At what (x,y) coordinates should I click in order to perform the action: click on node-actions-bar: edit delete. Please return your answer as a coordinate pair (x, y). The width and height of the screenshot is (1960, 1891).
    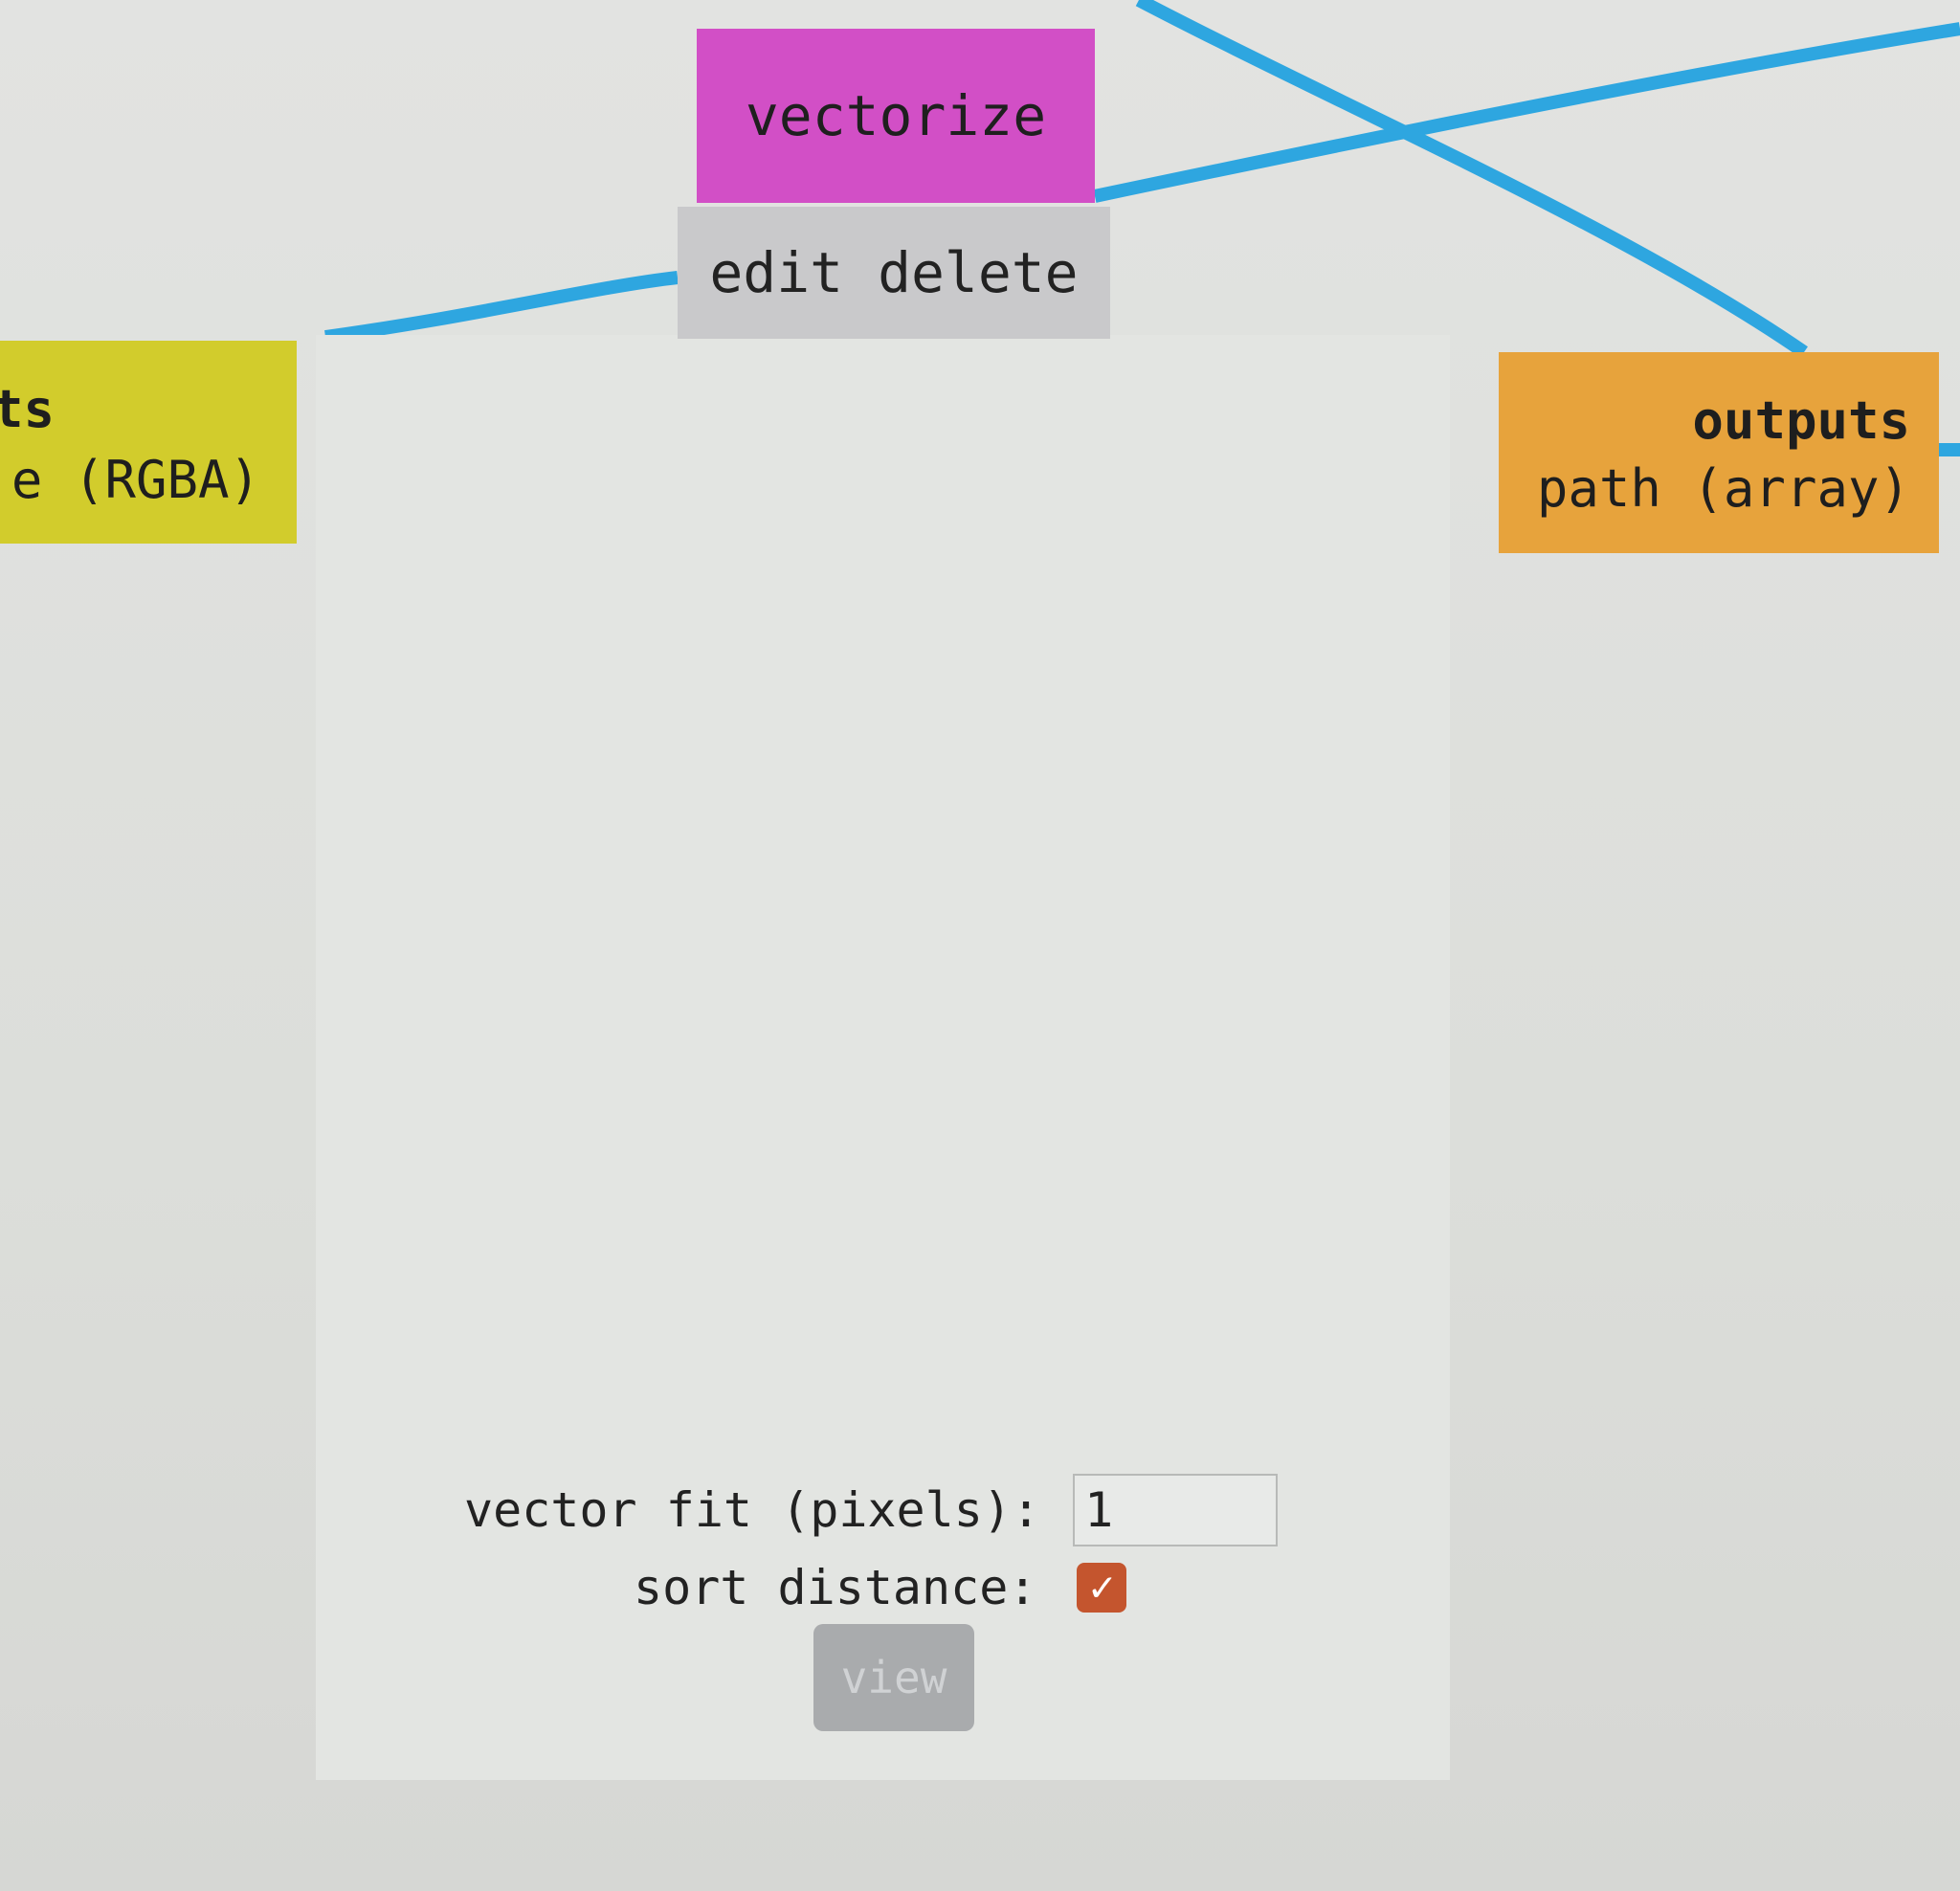
    Looking at the image, I should click on (894, 273).